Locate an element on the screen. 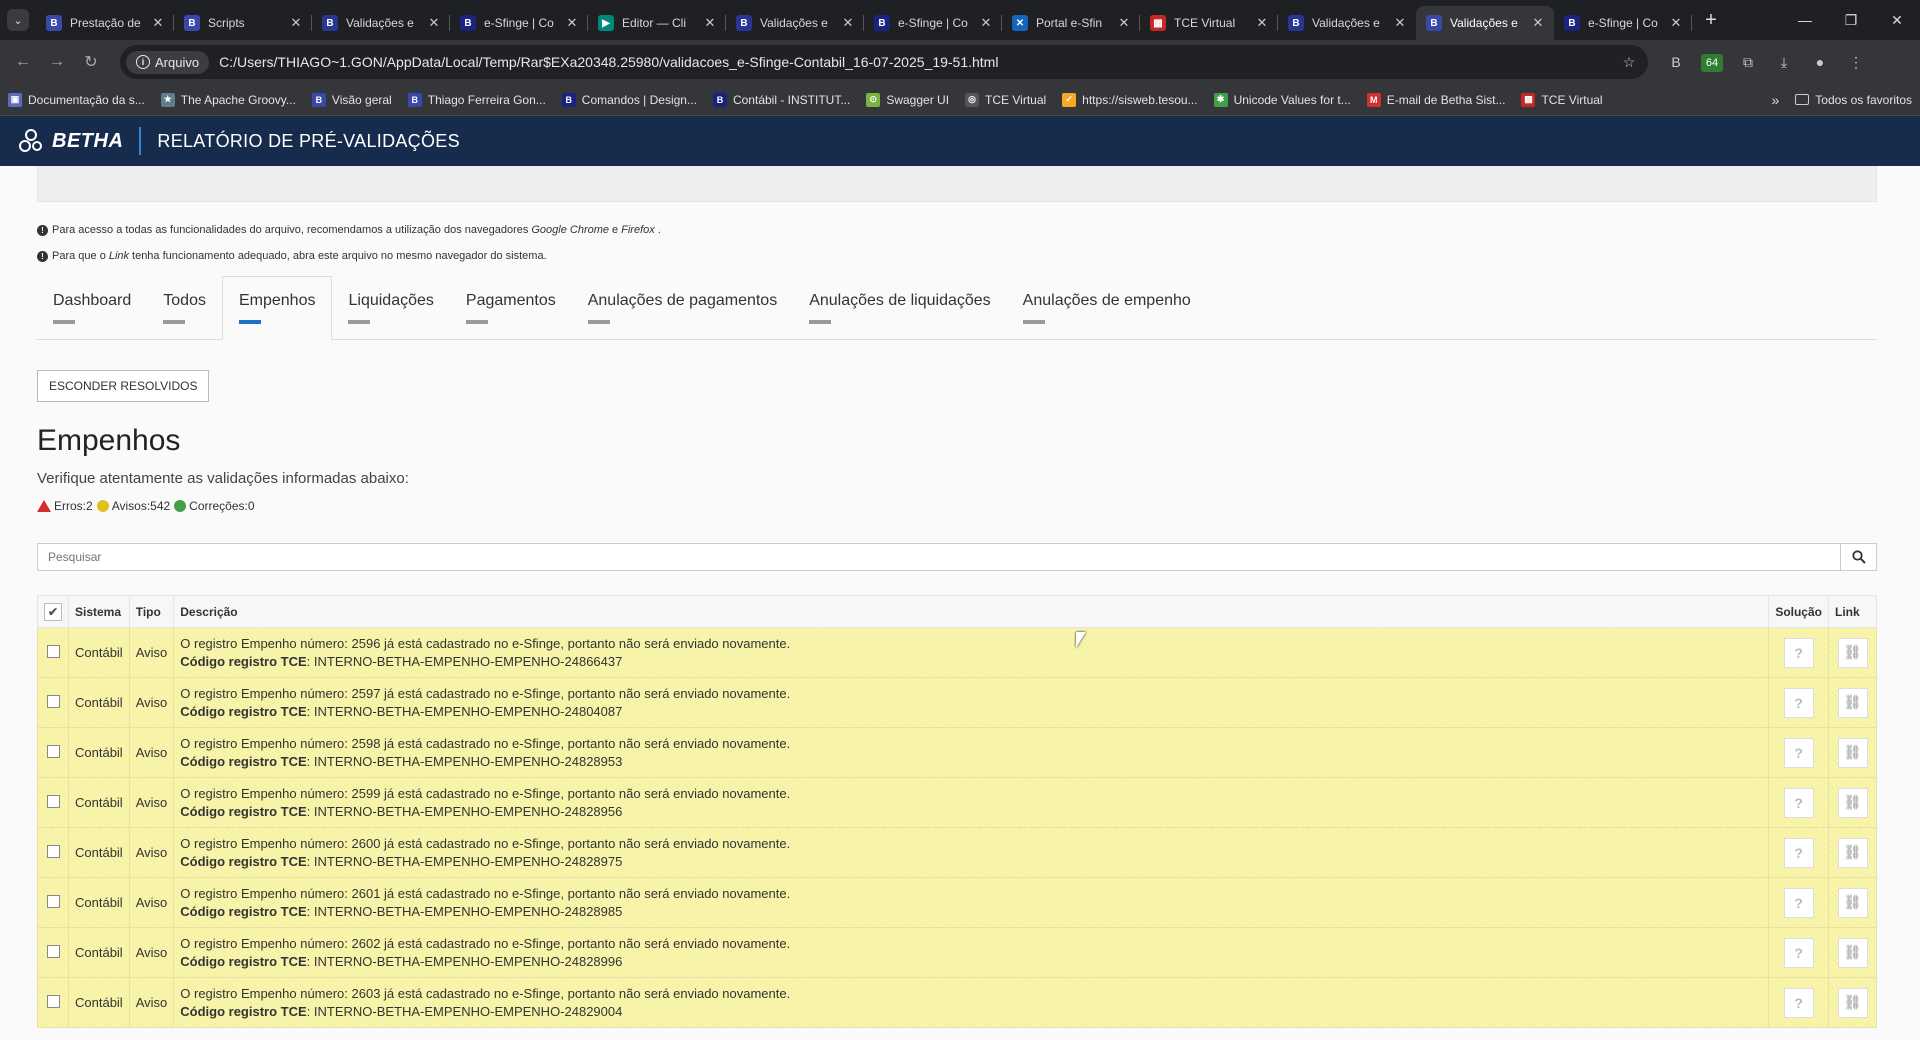  bookmark-item: ▦ TCE Virtual is located at coordinates (1562, 99).